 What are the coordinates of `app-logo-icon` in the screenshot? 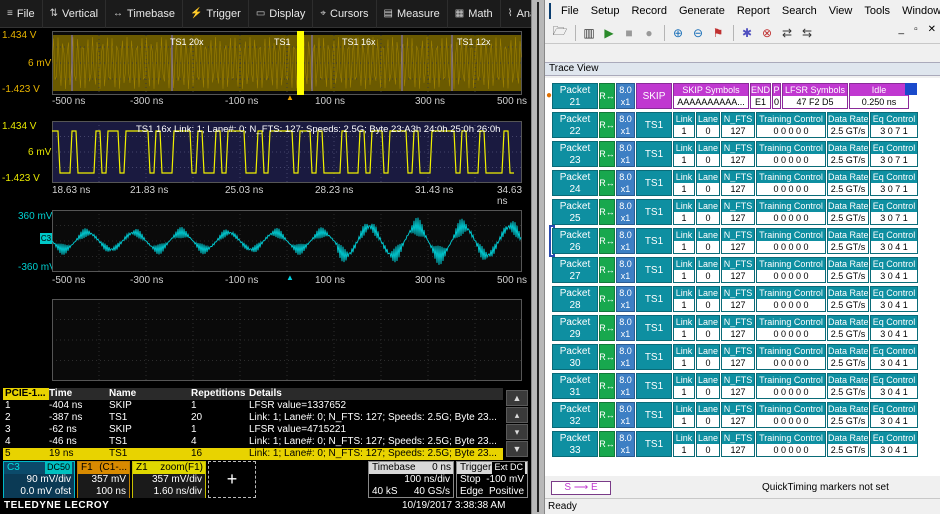 It's located at (550, 11).